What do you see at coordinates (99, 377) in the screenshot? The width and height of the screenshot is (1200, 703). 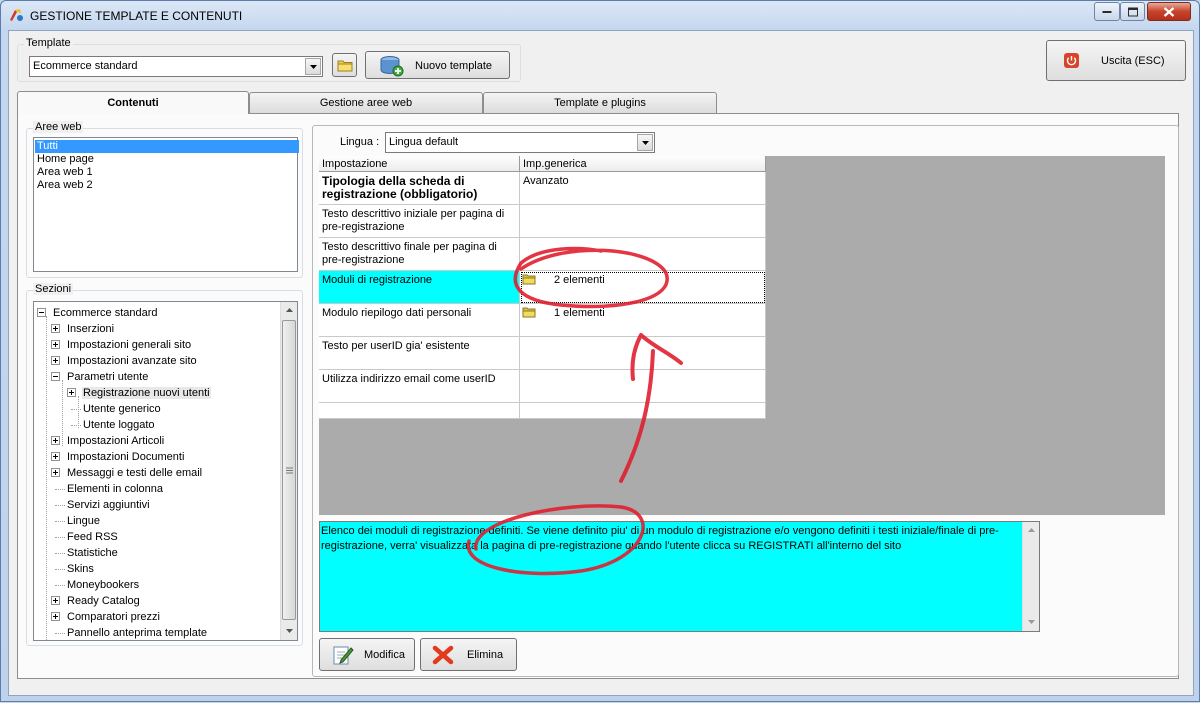 I see `tree-item: Parametri utente` at bounding box center [99, 377].